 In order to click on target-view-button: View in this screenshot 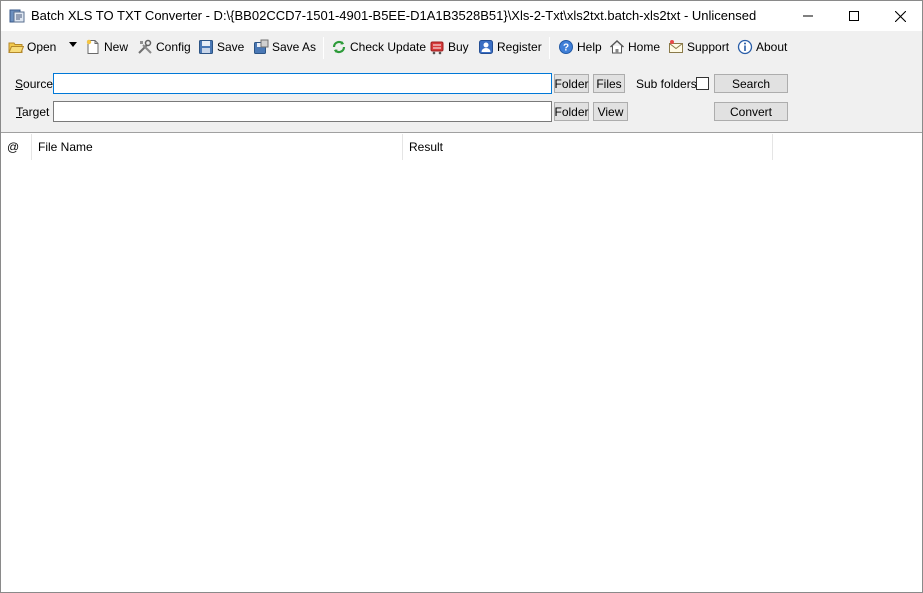, I will do `click(610, 111)`.